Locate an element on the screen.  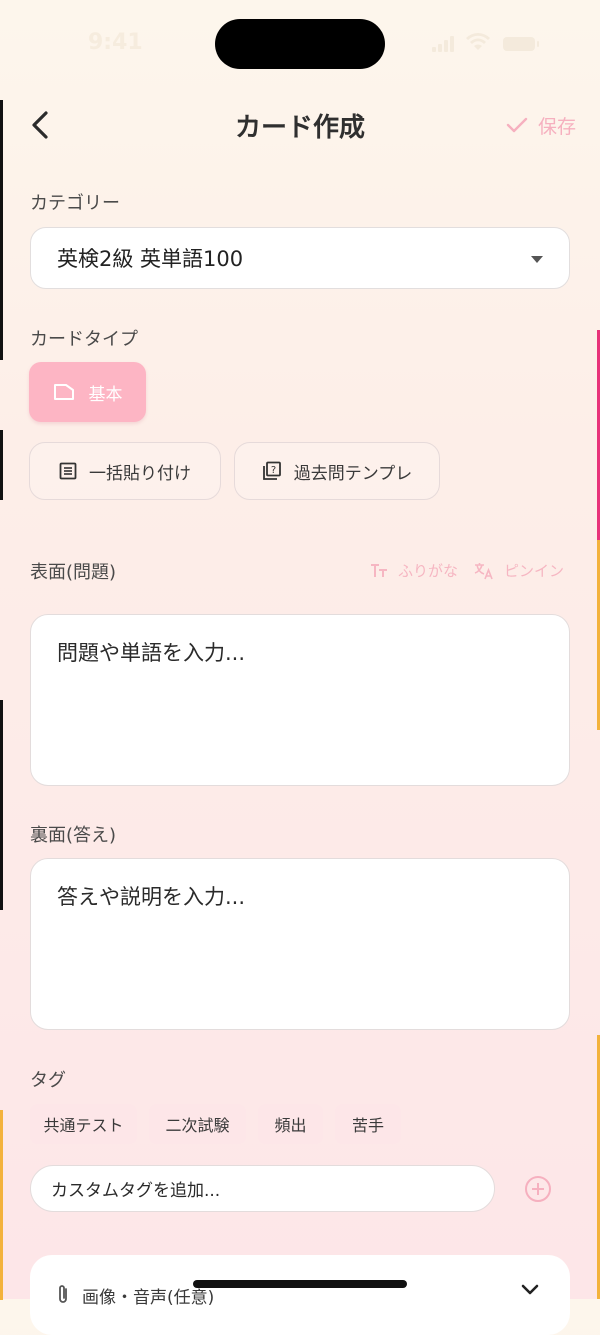
wifi-icon is located at coordinates (478, 43).